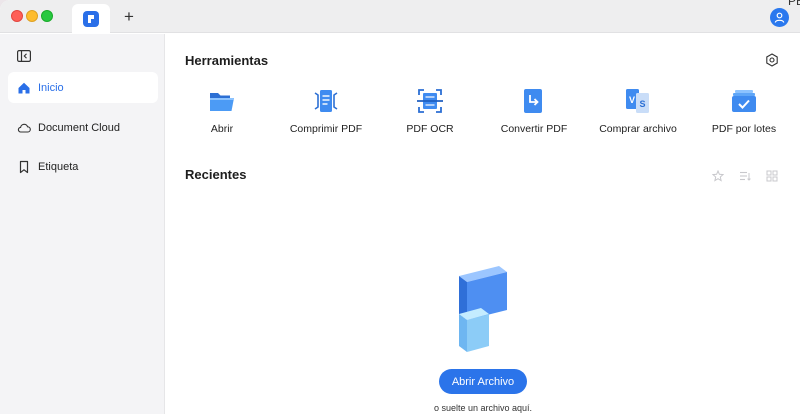  I want to click on settings-icon, so click(772, 60).